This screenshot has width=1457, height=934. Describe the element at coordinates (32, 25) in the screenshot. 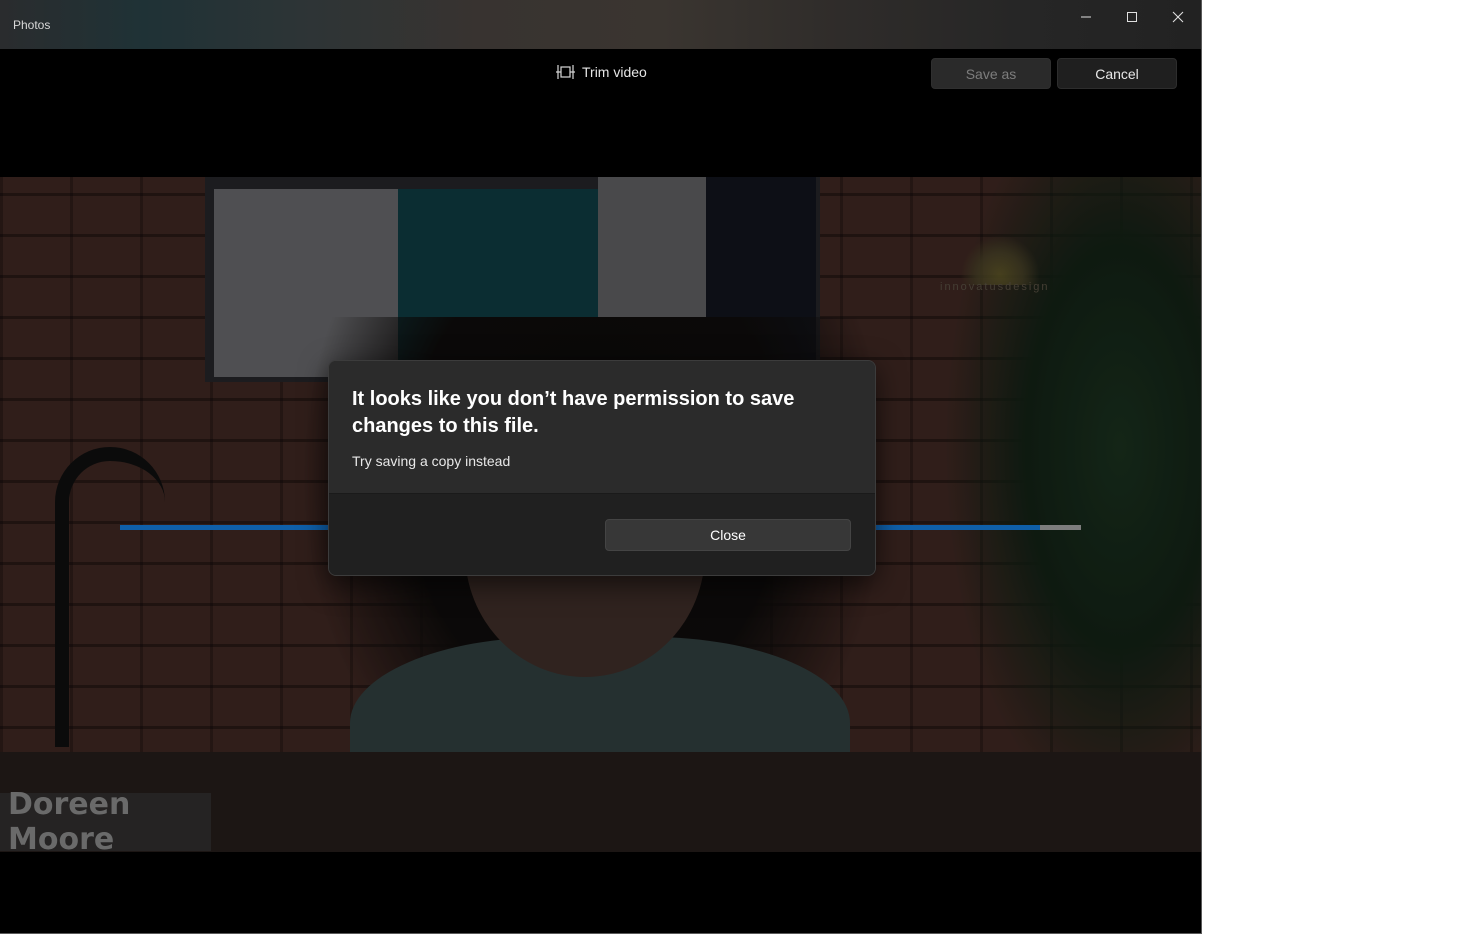

I see `app-title: Photos` at that location.